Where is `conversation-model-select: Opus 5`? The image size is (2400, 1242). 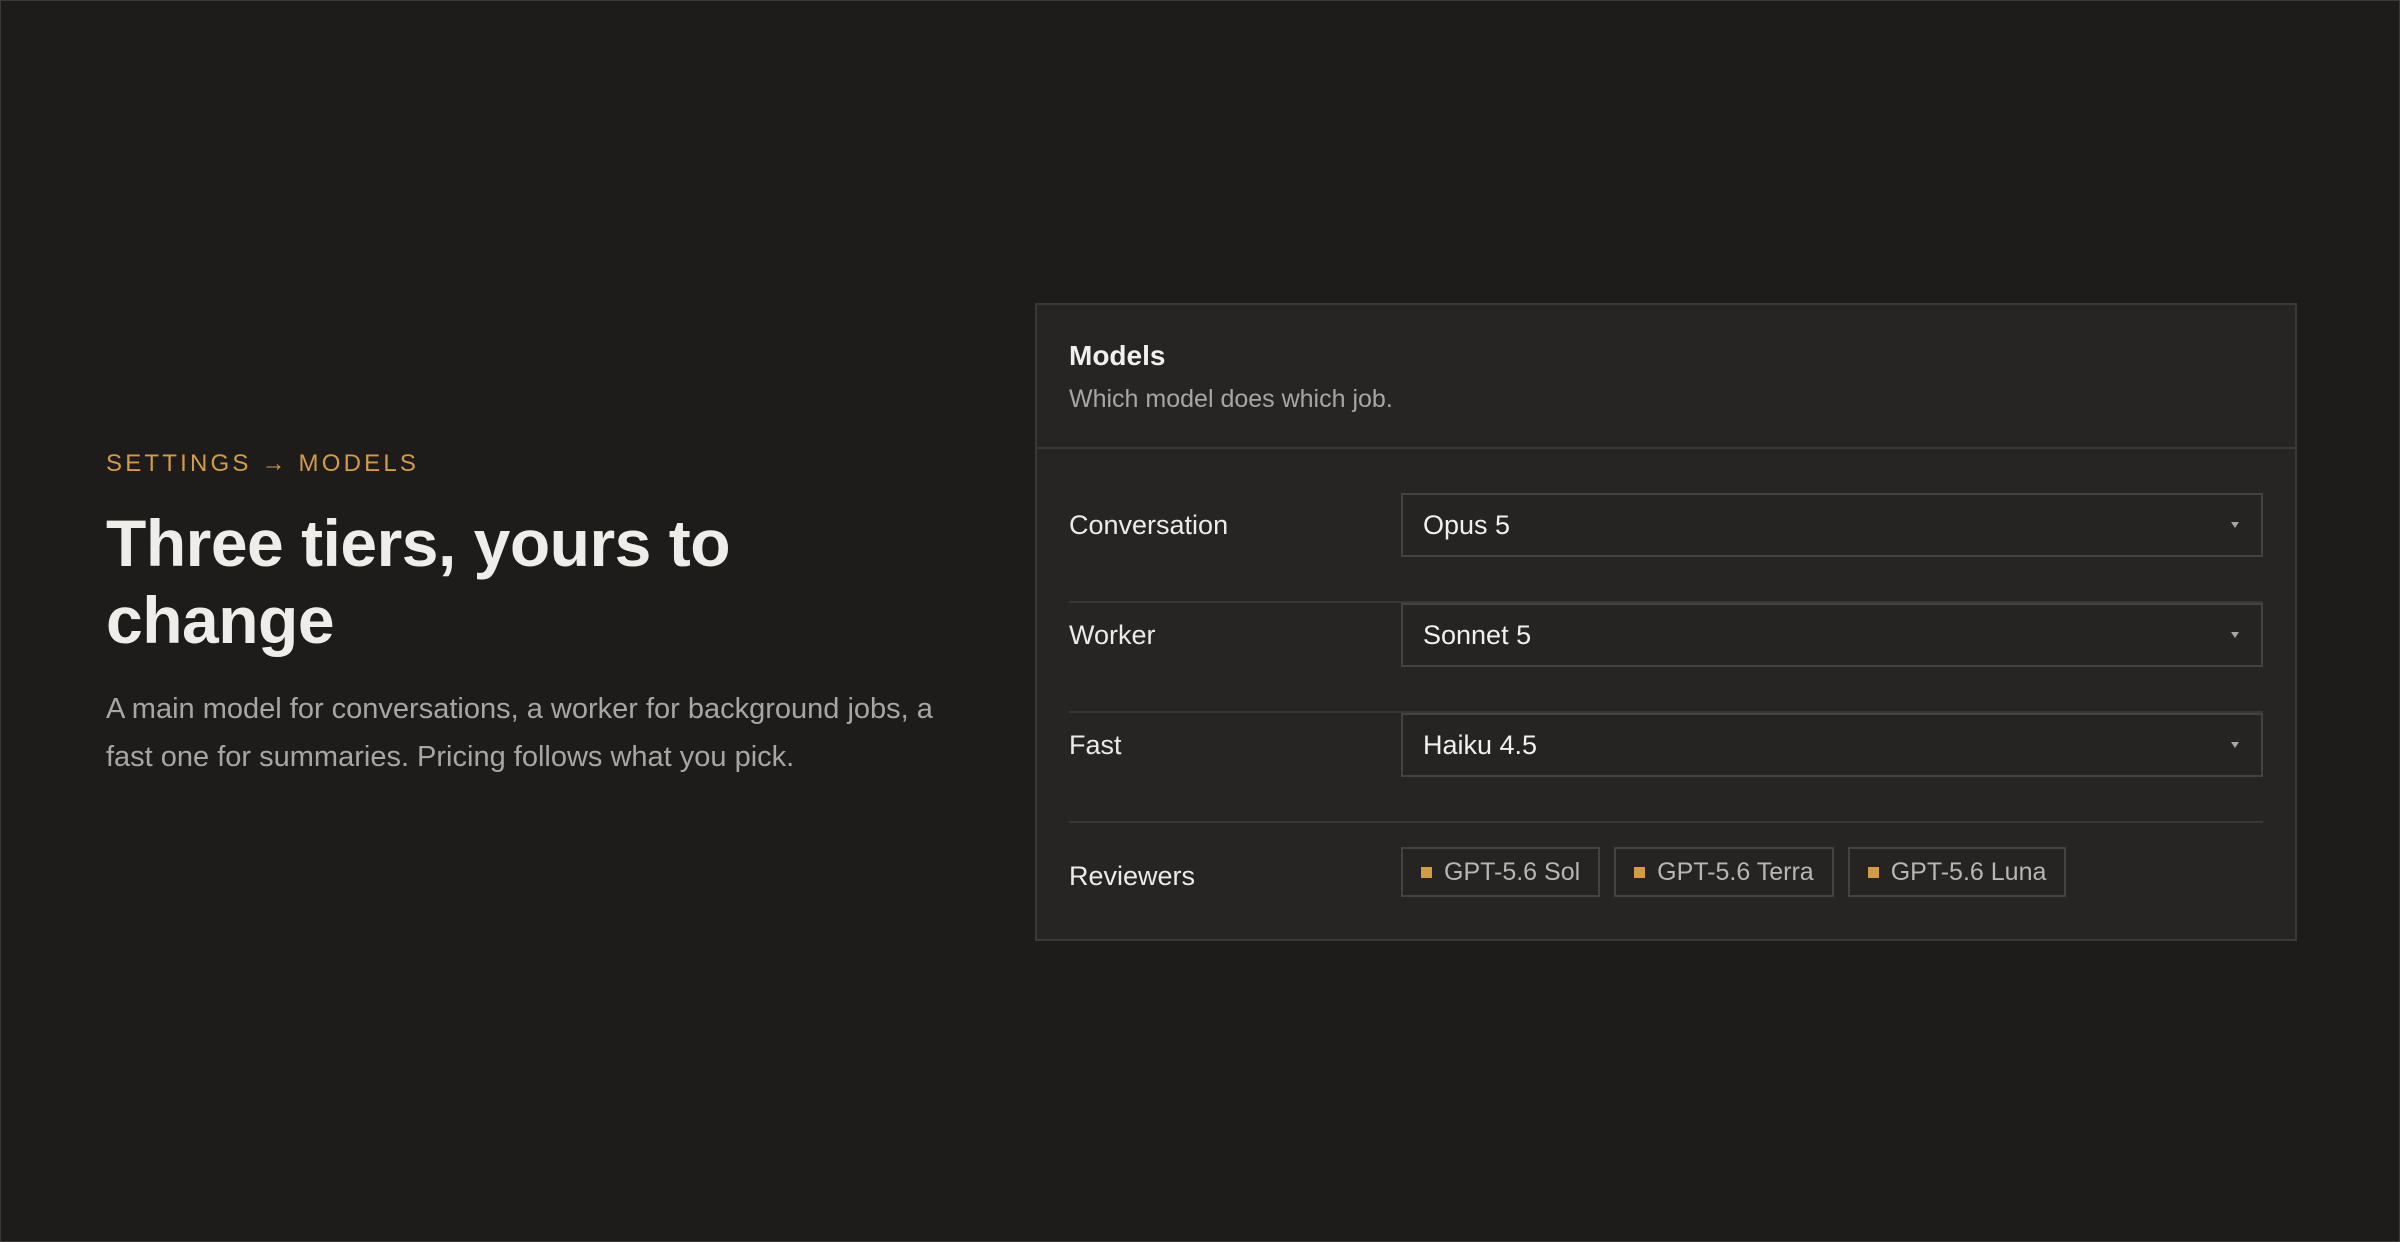
conversation-model-select: Opus 5 is located at coordinates (1832, 525).